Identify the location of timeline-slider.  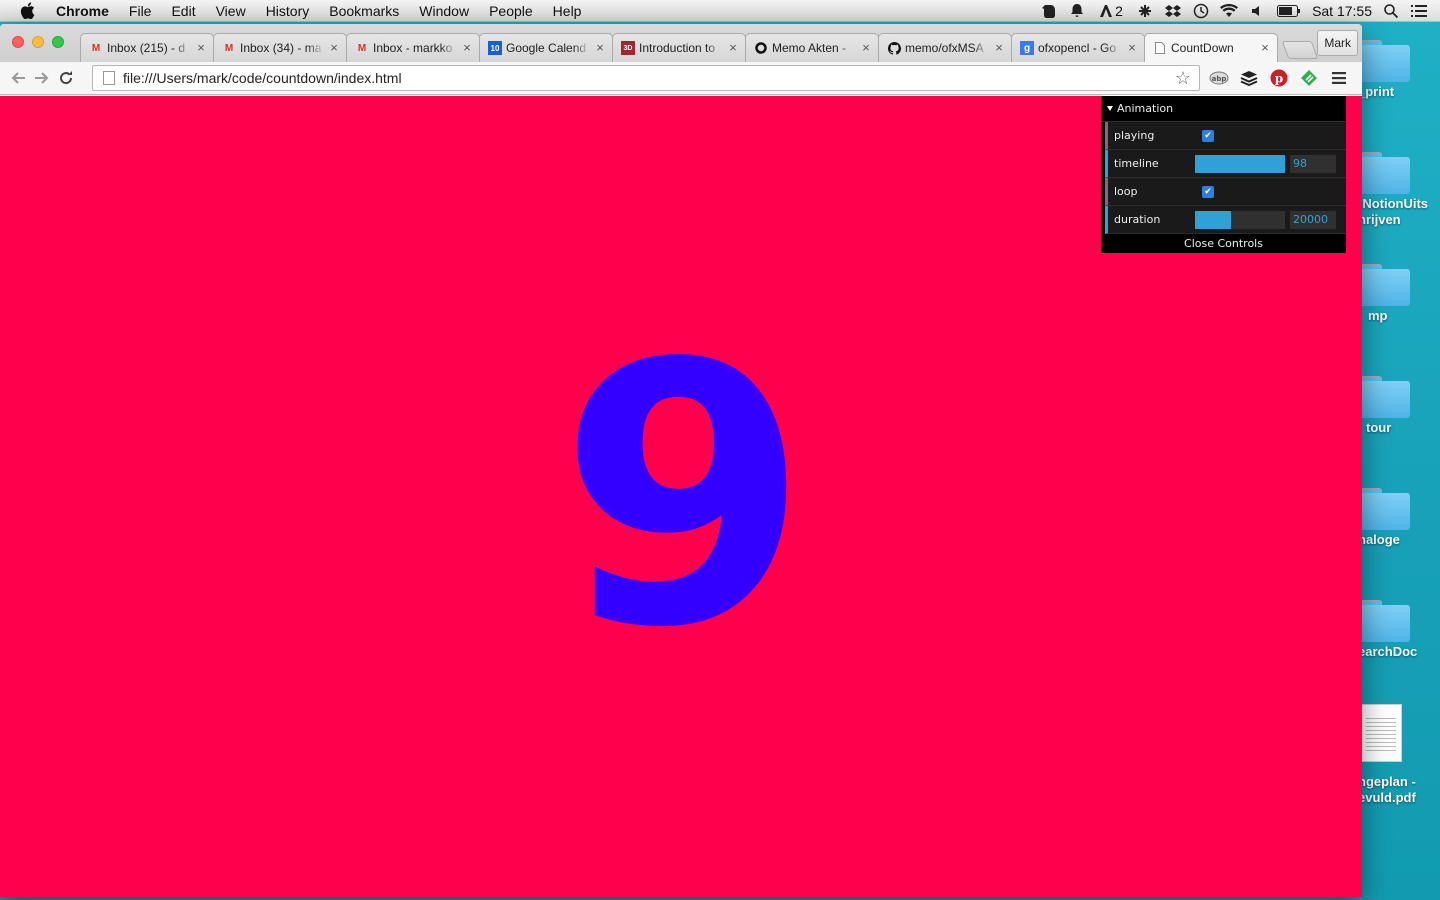
(1240, 163).